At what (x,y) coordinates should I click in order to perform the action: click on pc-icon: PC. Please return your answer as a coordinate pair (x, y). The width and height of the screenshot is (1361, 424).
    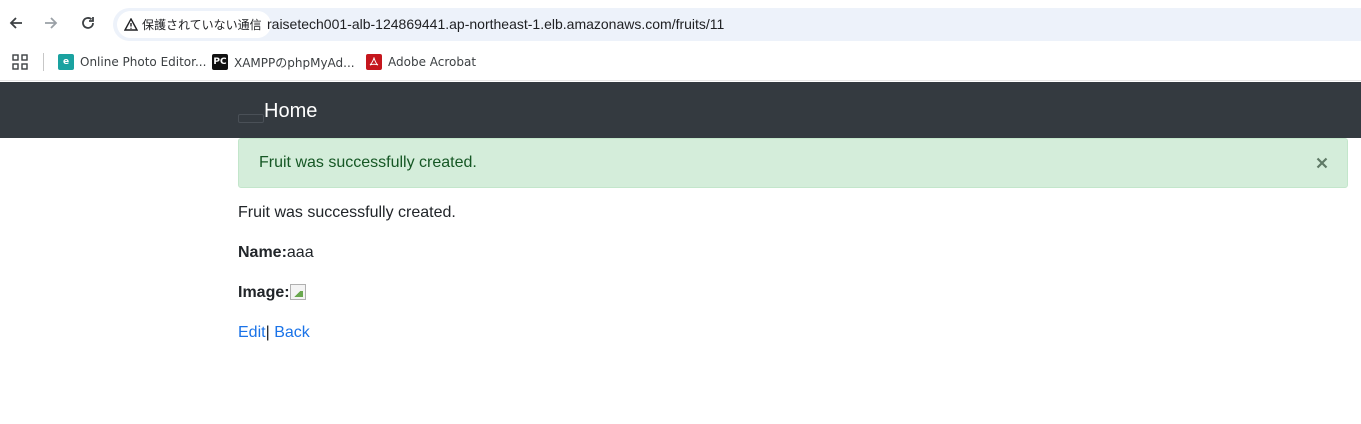
    Looking at the image, I should click on (220, 62).